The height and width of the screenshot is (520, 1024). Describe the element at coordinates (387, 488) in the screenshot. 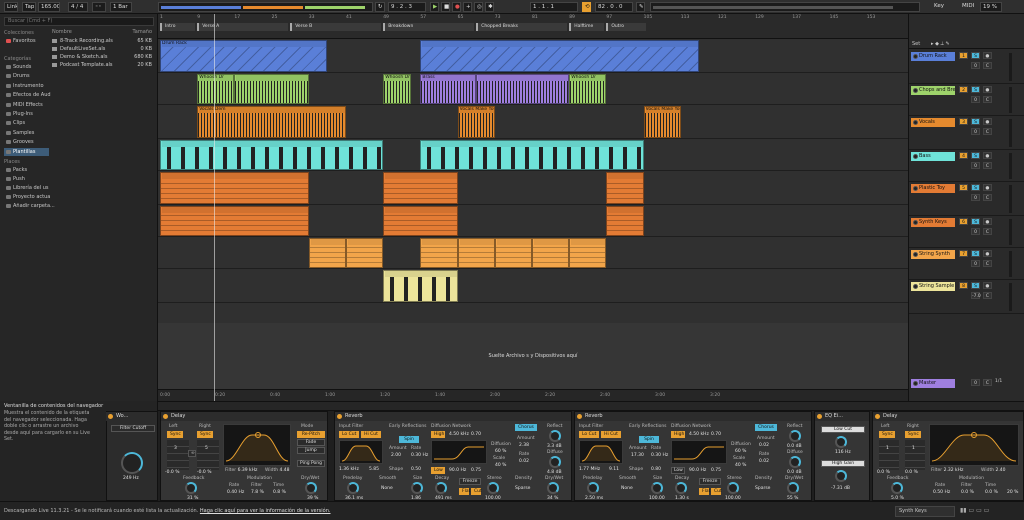

I see `smooth-menu: None` at that location.